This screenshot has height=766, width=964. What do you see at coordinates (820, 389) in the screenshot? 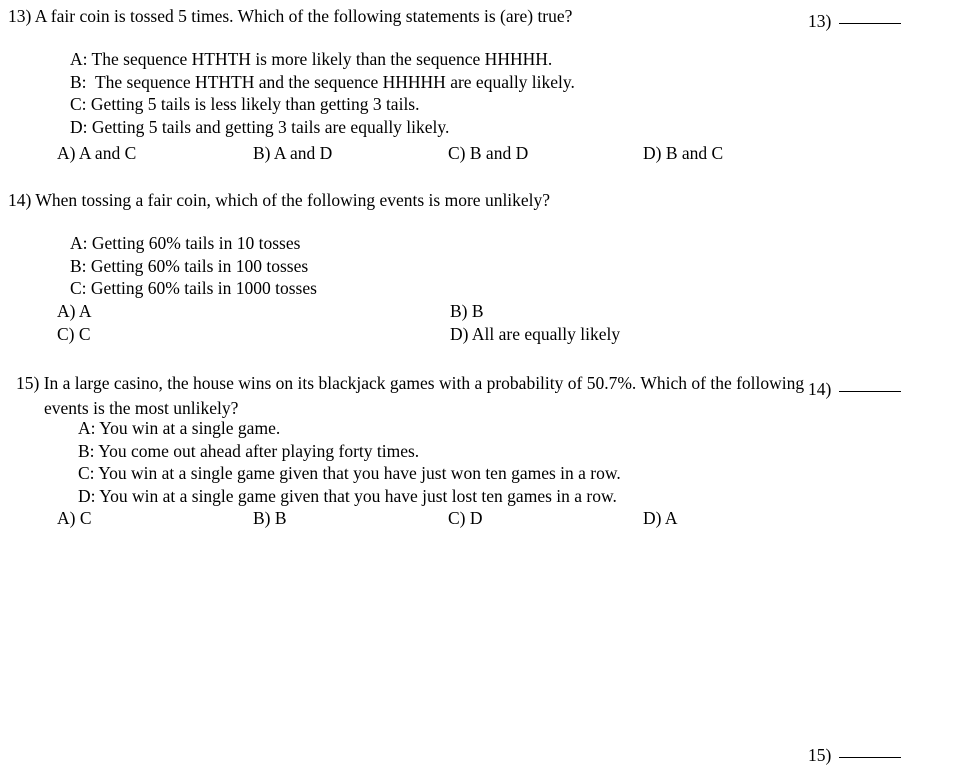
I see `question-14-blank-label: 14)` at bounding box center [820, 389].